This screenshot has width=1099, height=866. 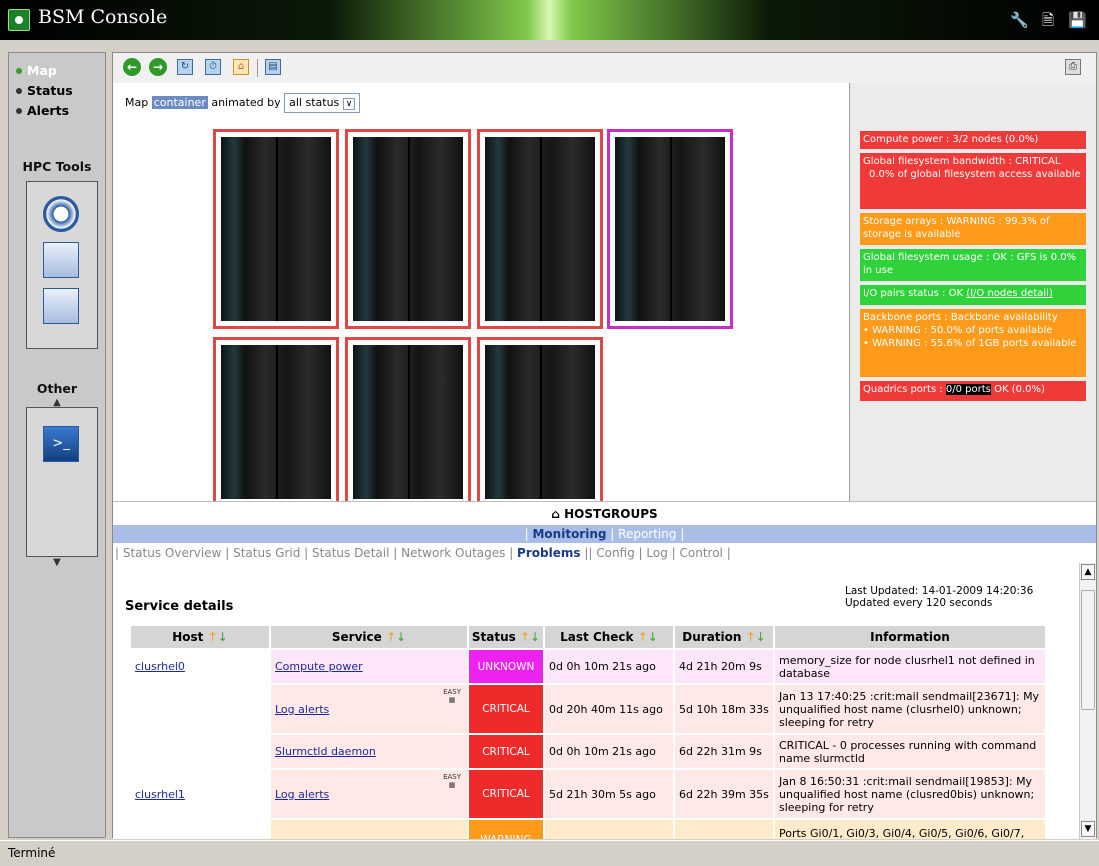 I want to click on col-last-check: Last Check ↑↓, so click(x=609, y=637).